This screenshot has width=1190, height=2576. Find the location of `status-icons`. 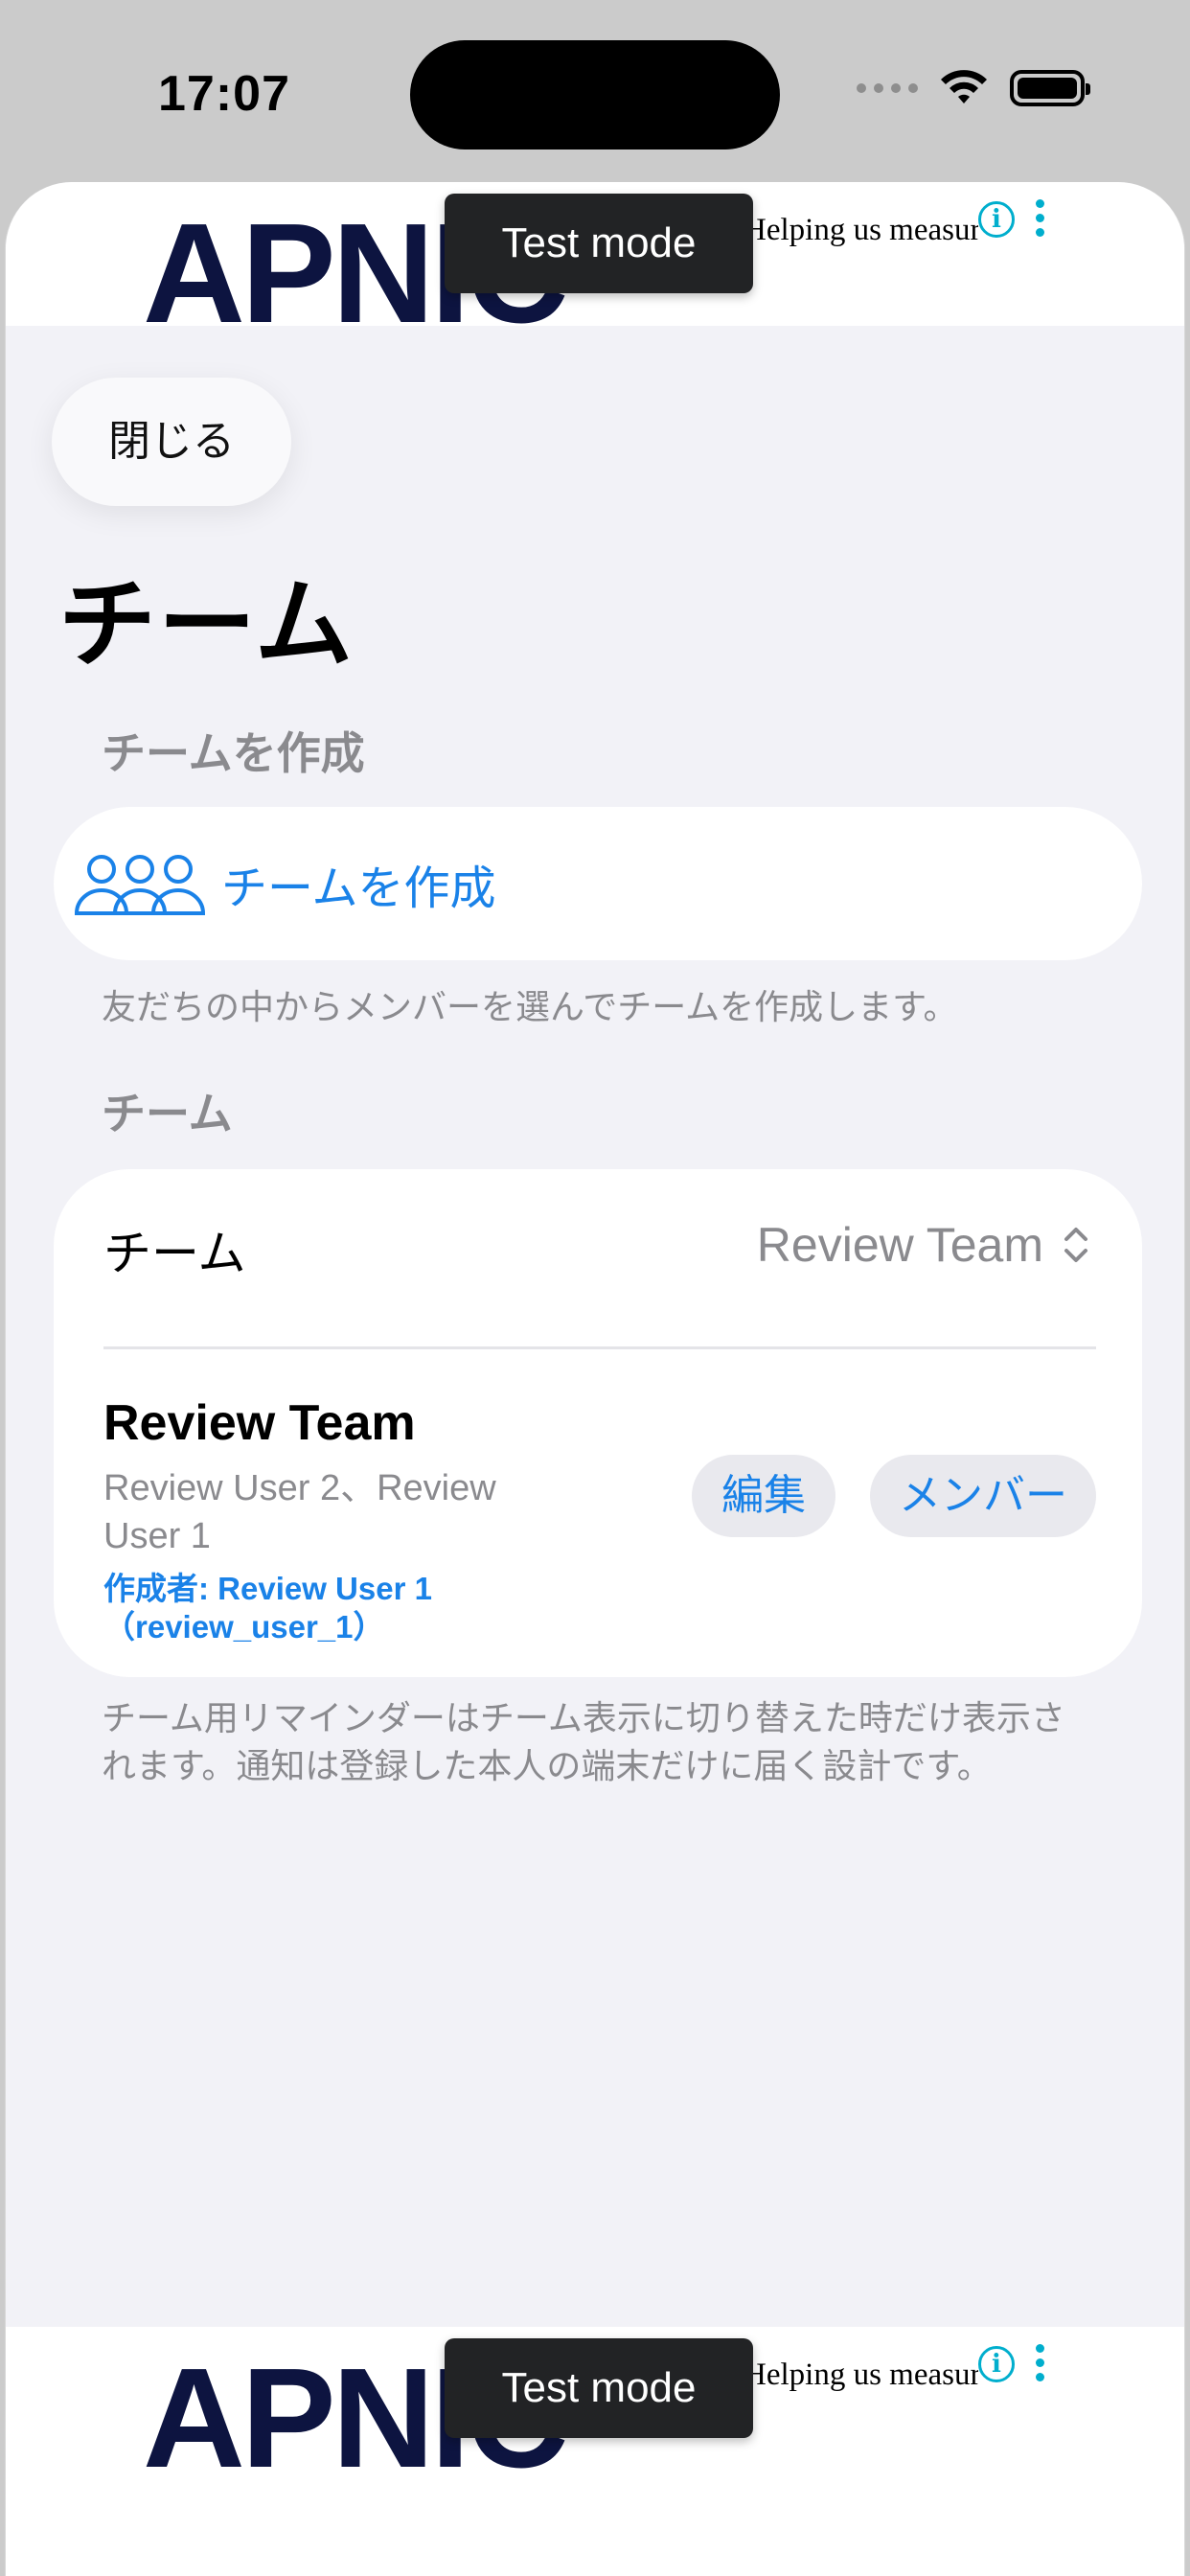

status-icons is located at coordinates (974, 88).